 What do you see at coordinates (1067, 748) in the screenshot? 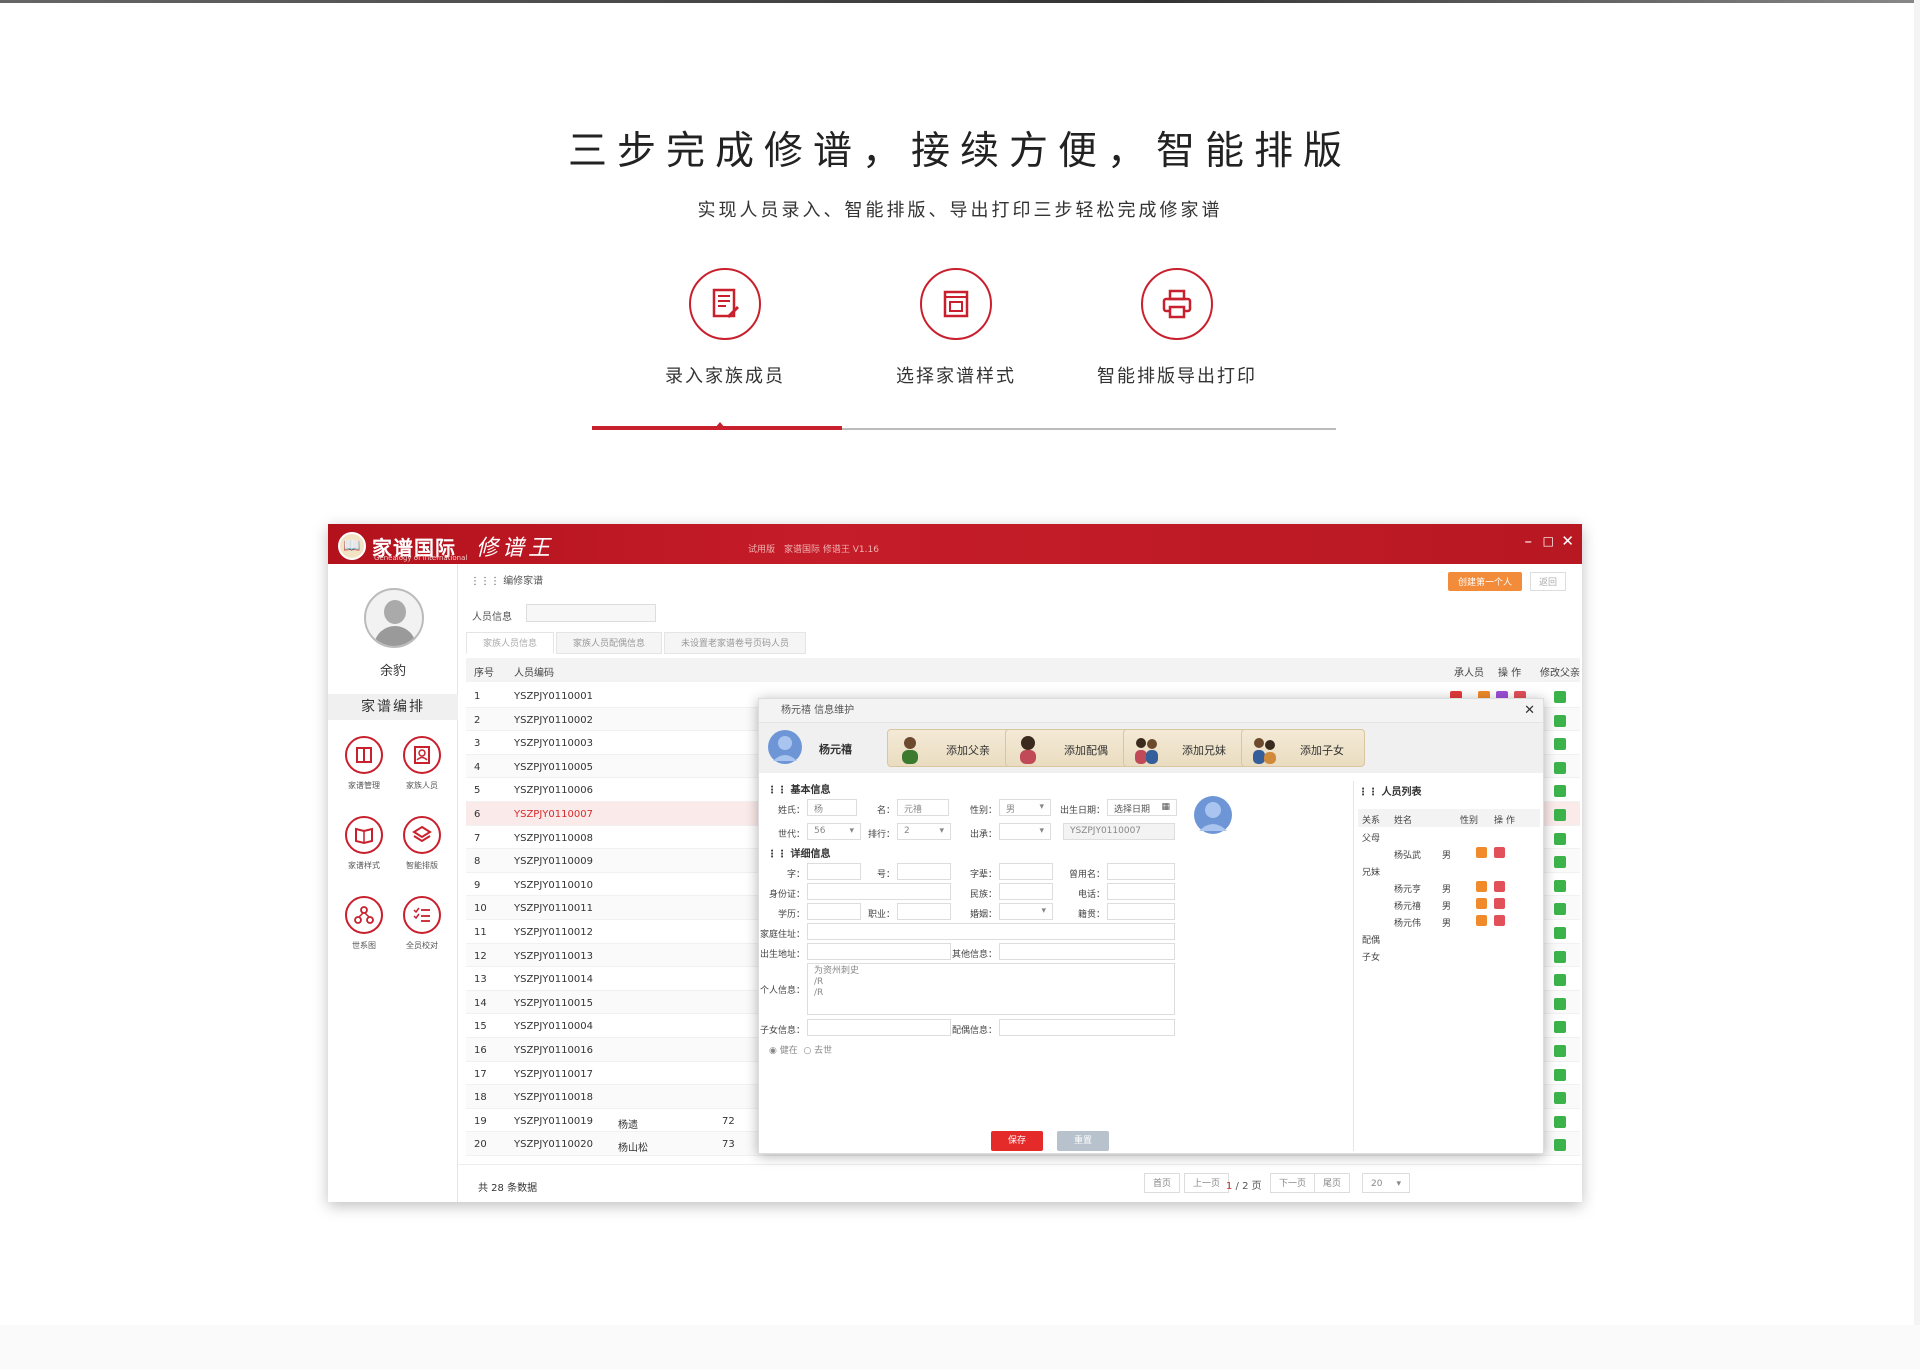
I see `add-spouse-button: 添加配偶` at bounding box center [1067, 748].